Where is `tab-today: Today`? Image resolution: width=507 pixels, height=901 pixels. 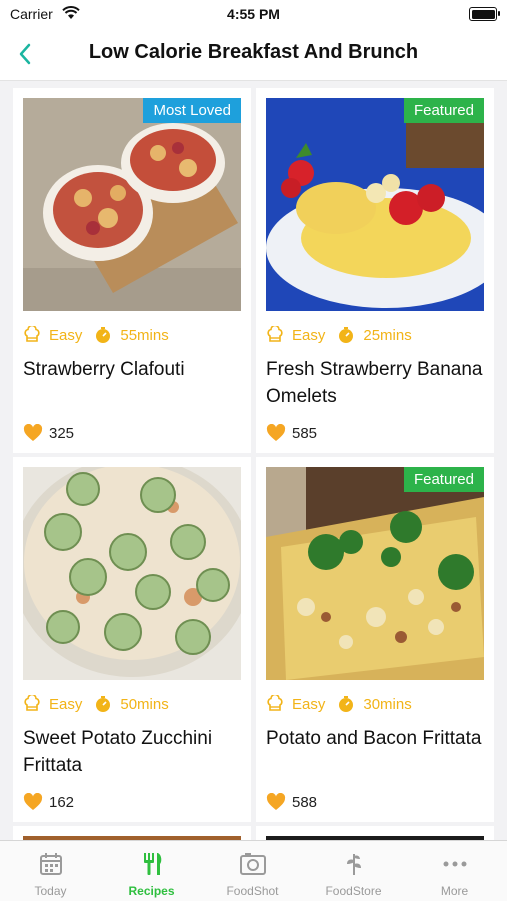
tab-today: Today is located at coordinates (50, 871).